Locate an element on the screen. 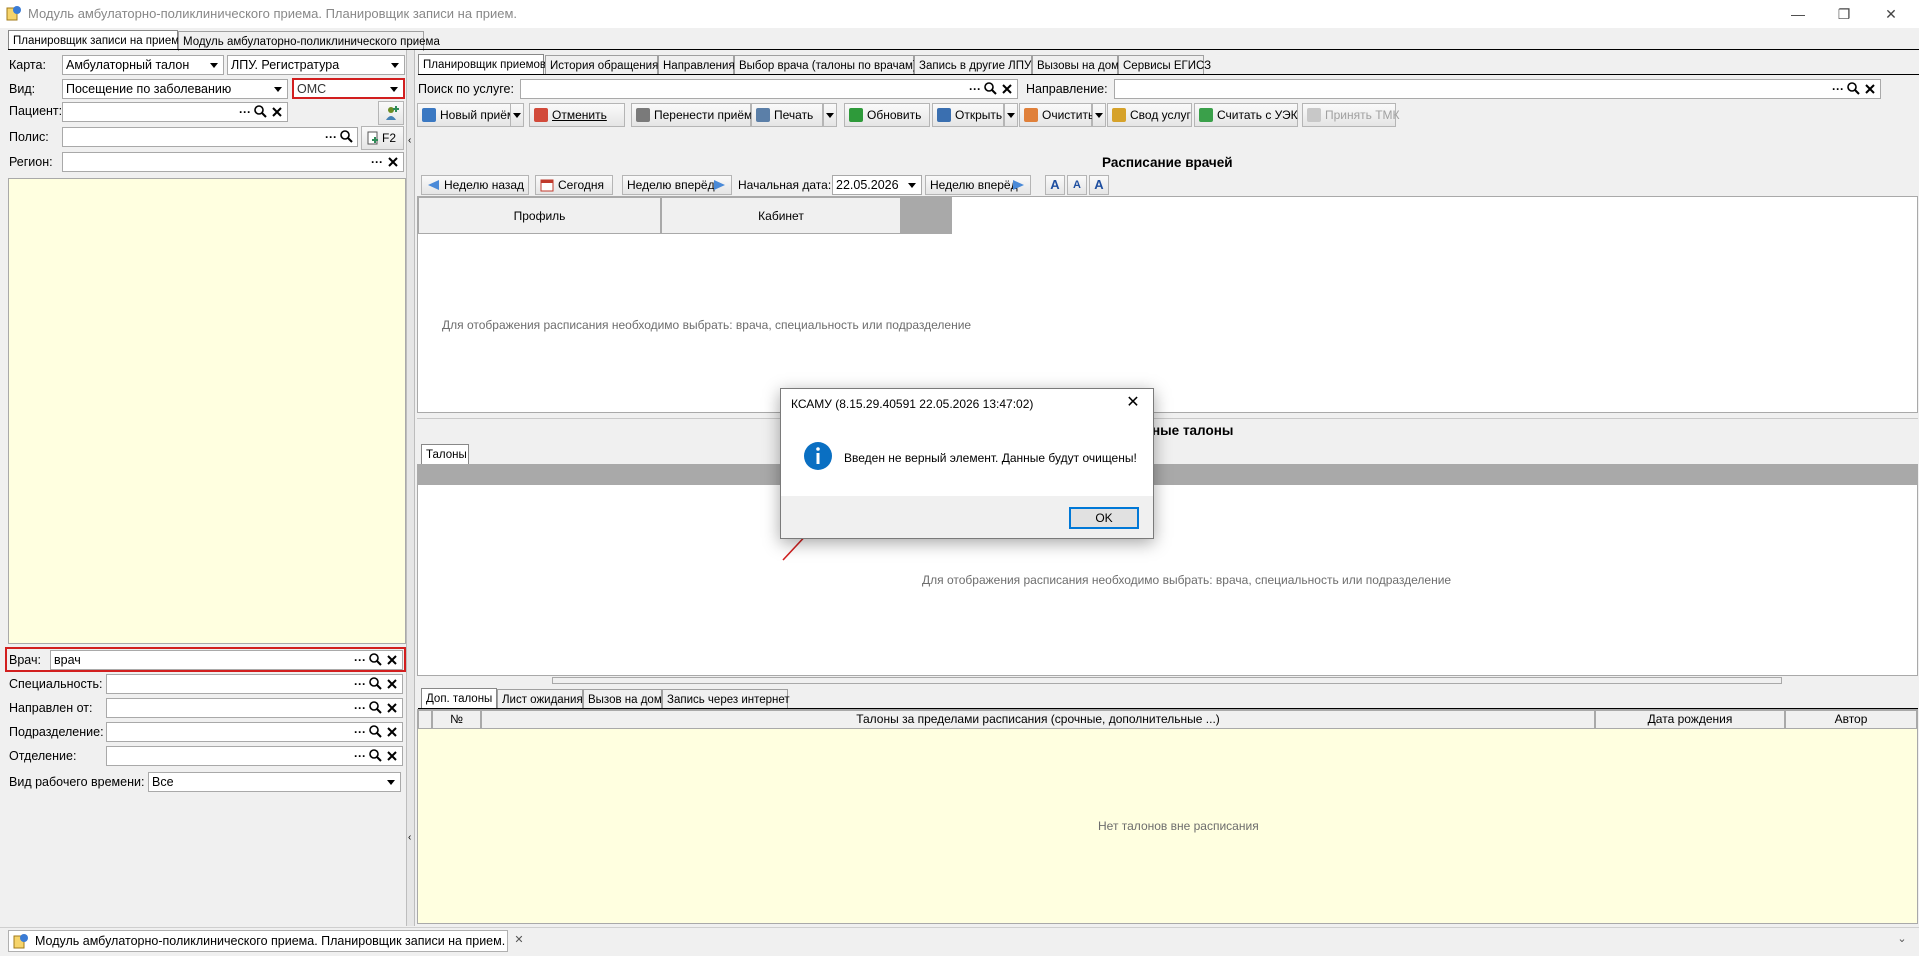 The height and width of the screenshot is (956, 1919). tab-doctor-choice: Выбор врача (талоны по врачам) is located at coordinates (825, 65).